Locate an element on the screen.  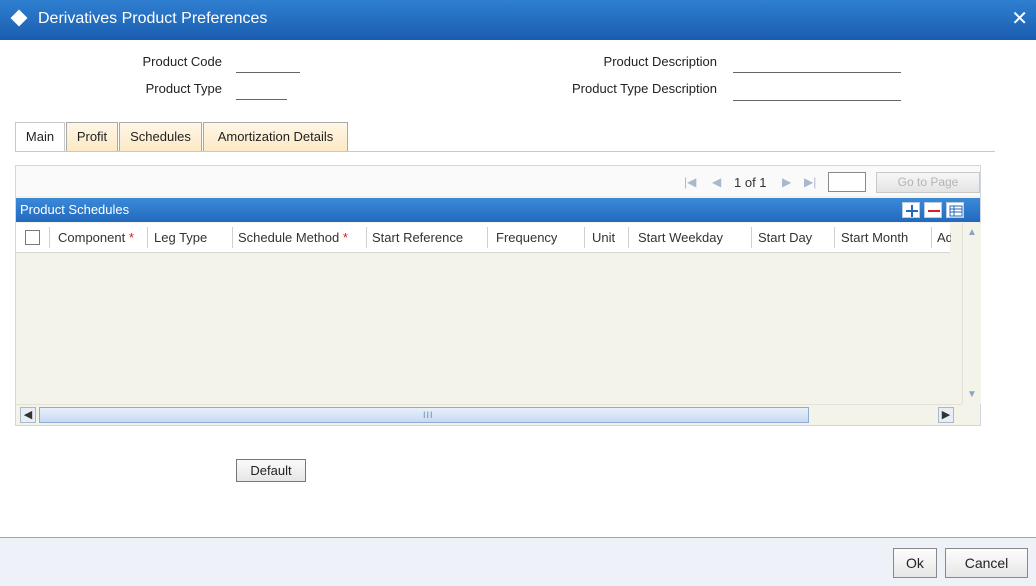
column-component-label: Component is located at coordinates (92, 237).